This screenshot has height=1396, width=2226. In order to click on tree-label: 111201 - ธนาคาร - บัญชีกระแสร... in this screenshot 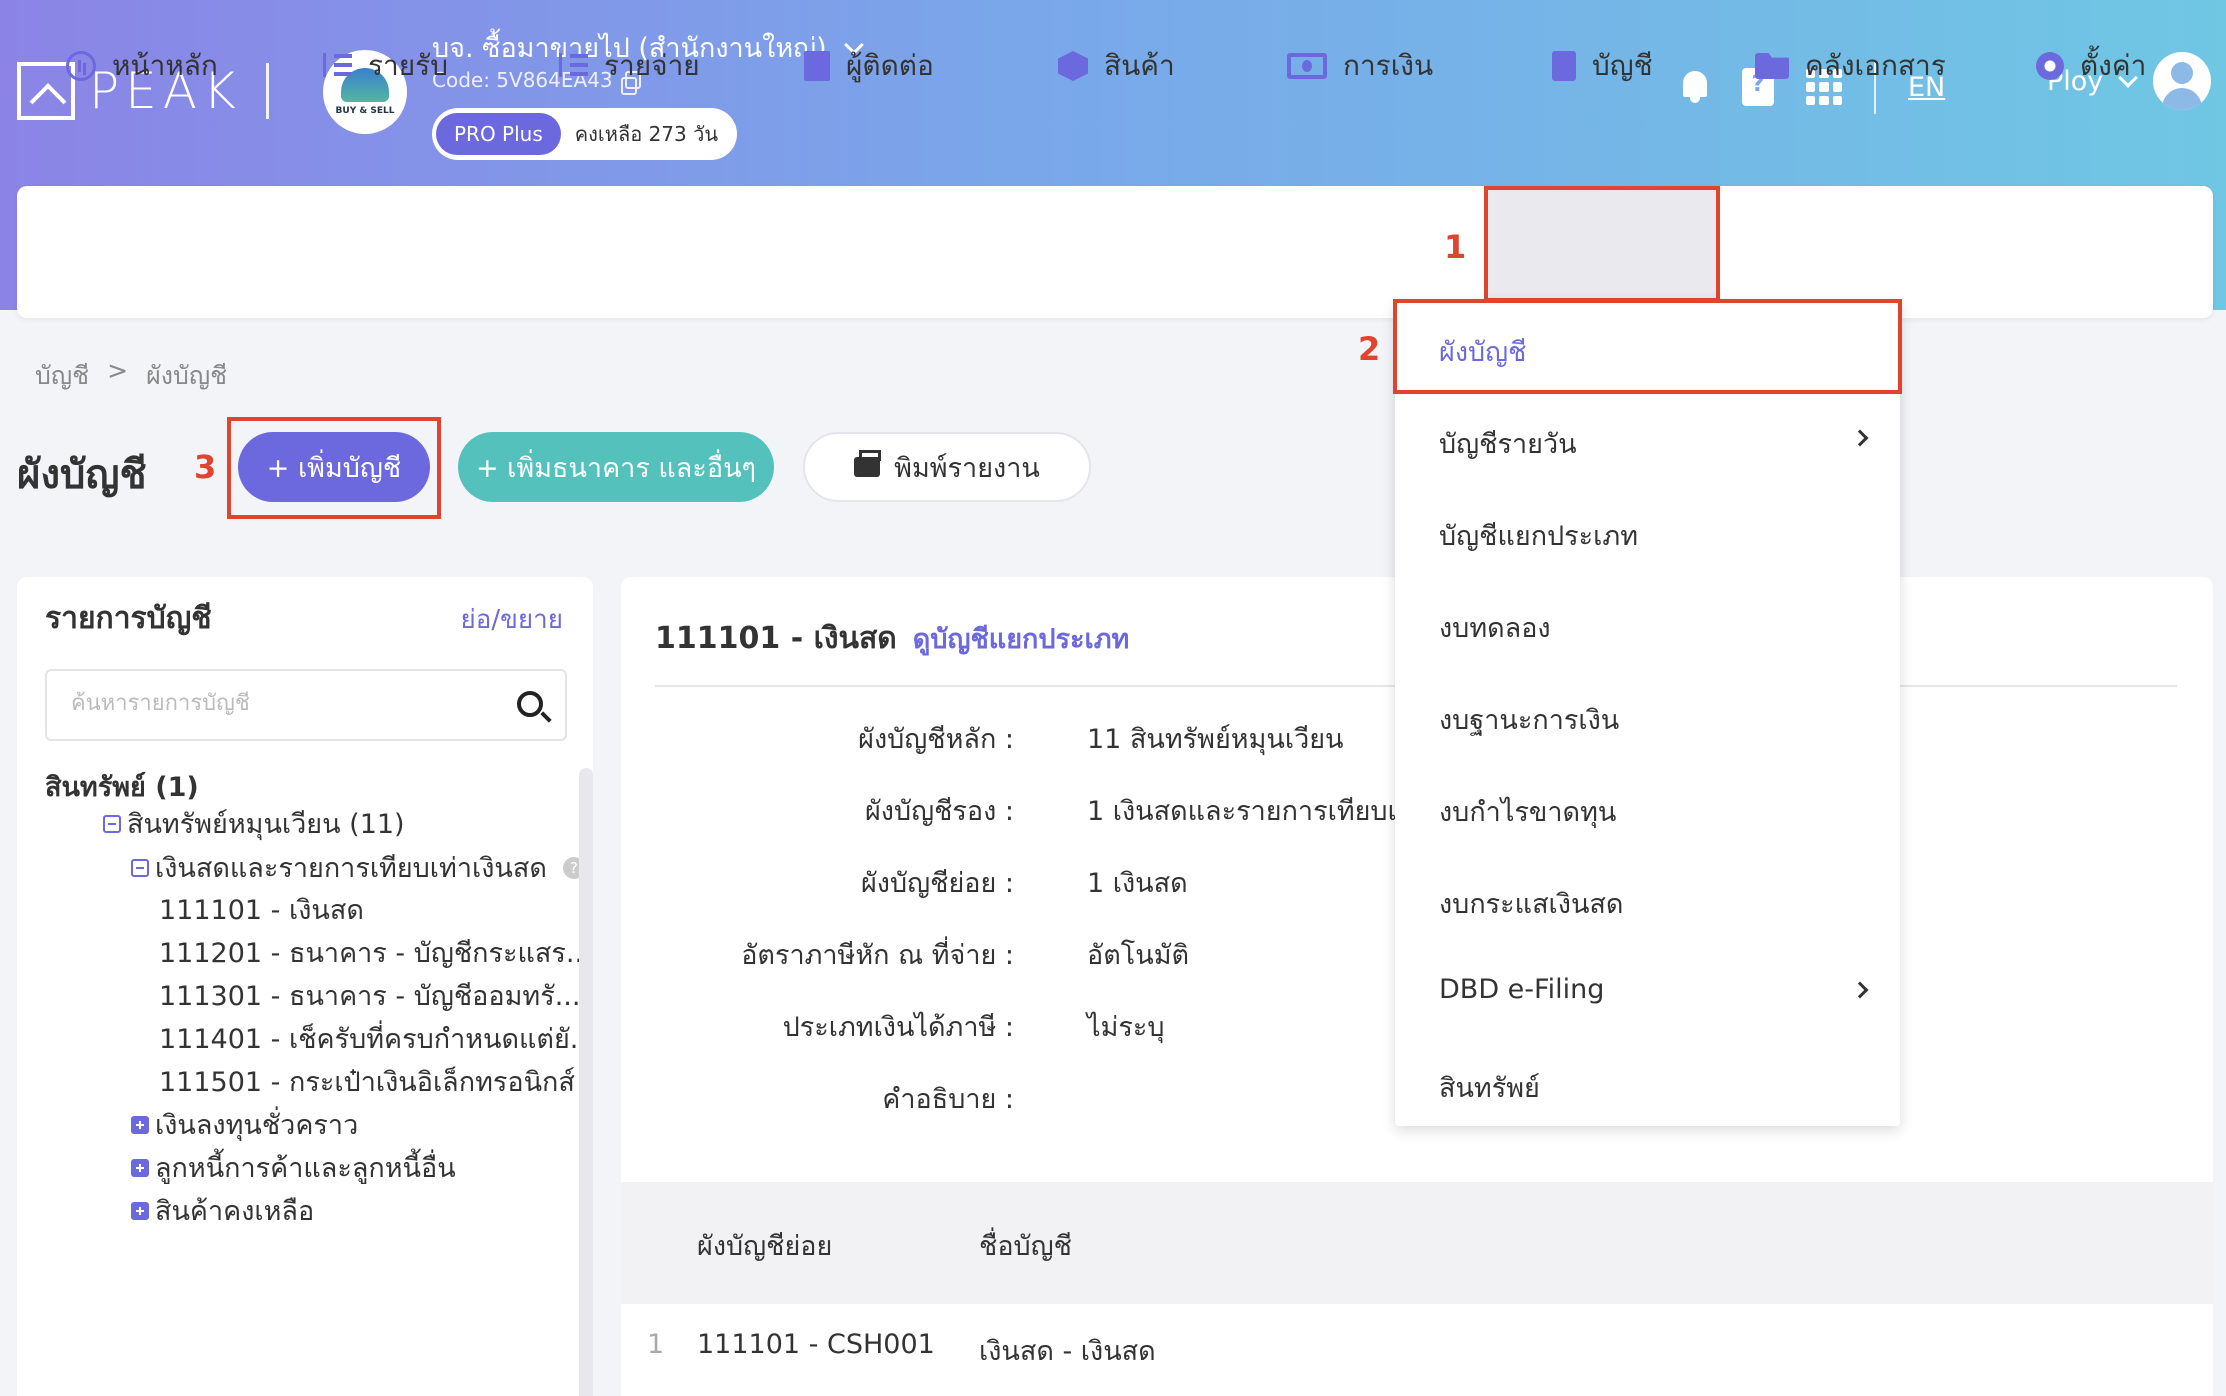, I will do `click(375, 953)`.